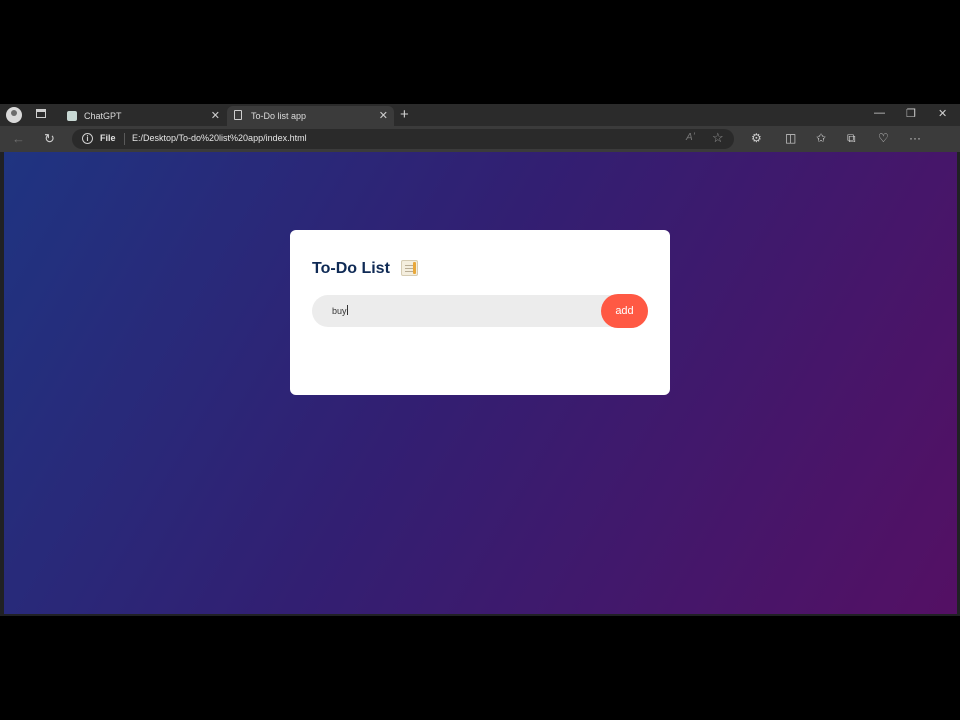  What do you see at coordinates (41, 113) in the screenshot?
I see `workspaces-icon` at bounding box center [41, 113].